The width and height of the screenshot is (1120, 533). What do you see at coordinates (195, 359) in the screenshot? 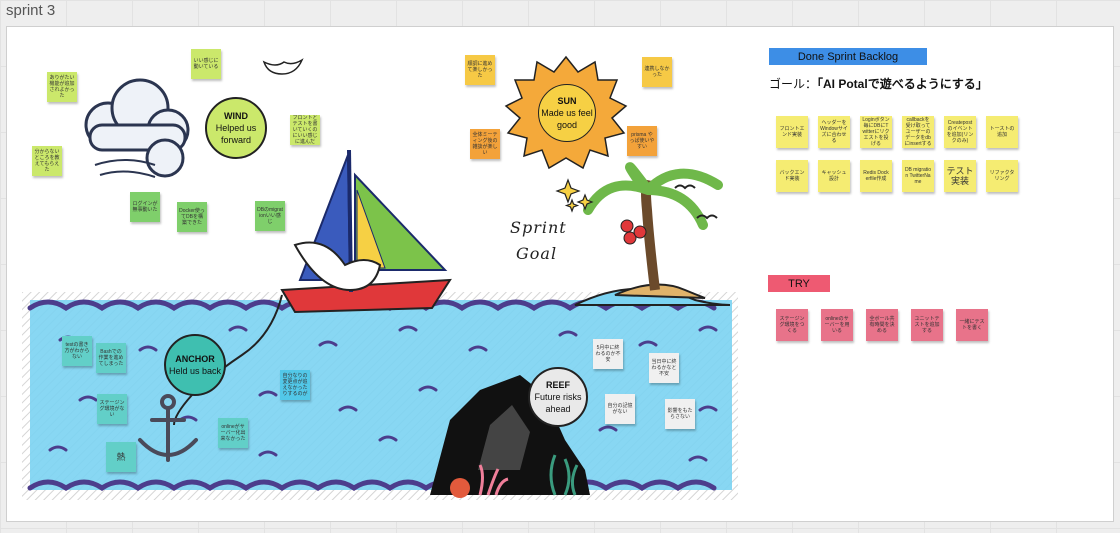
I see `anchor-title: ANCHOR` at bounding box center [195, 359].